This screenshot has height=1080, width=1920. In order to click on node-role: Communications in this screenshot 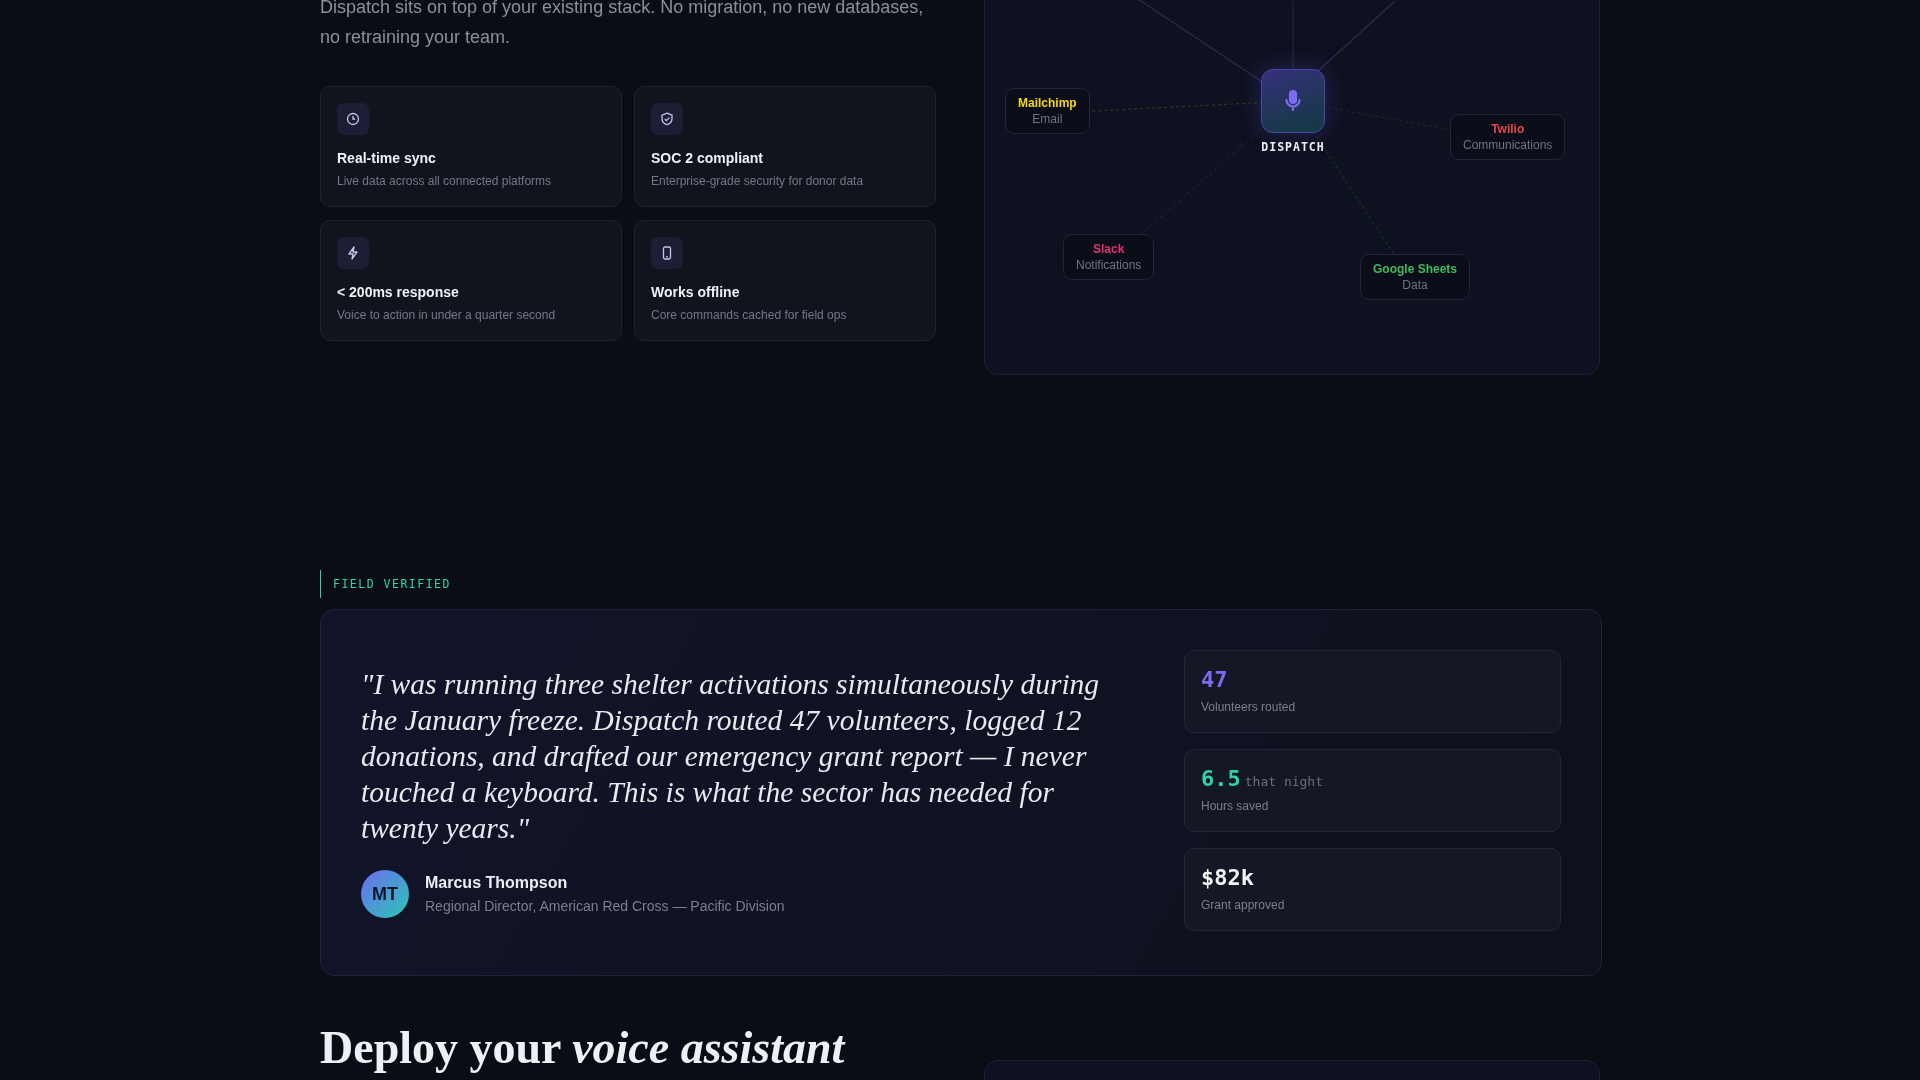, I will do `click(1508, 145)`.